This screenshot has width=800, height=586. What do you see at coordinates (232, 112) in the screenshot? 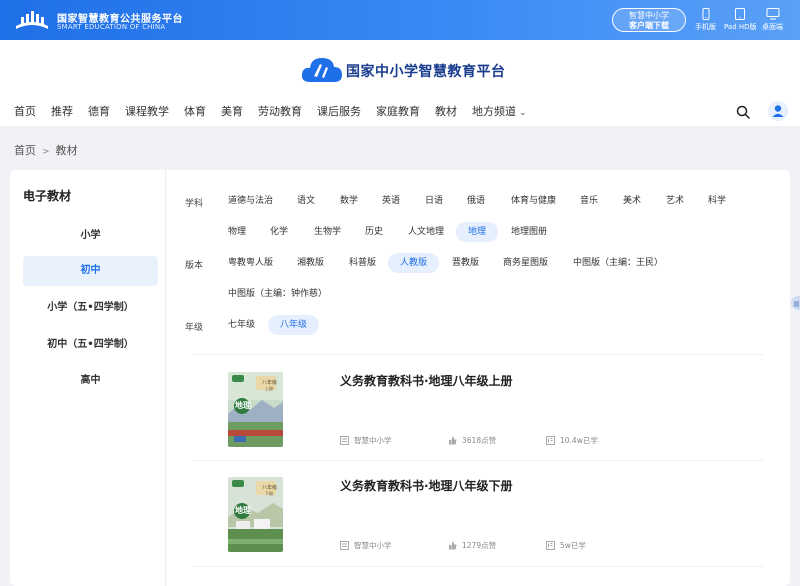
I see `nav-item-arts: 美育` at bounding box center [232, 112].